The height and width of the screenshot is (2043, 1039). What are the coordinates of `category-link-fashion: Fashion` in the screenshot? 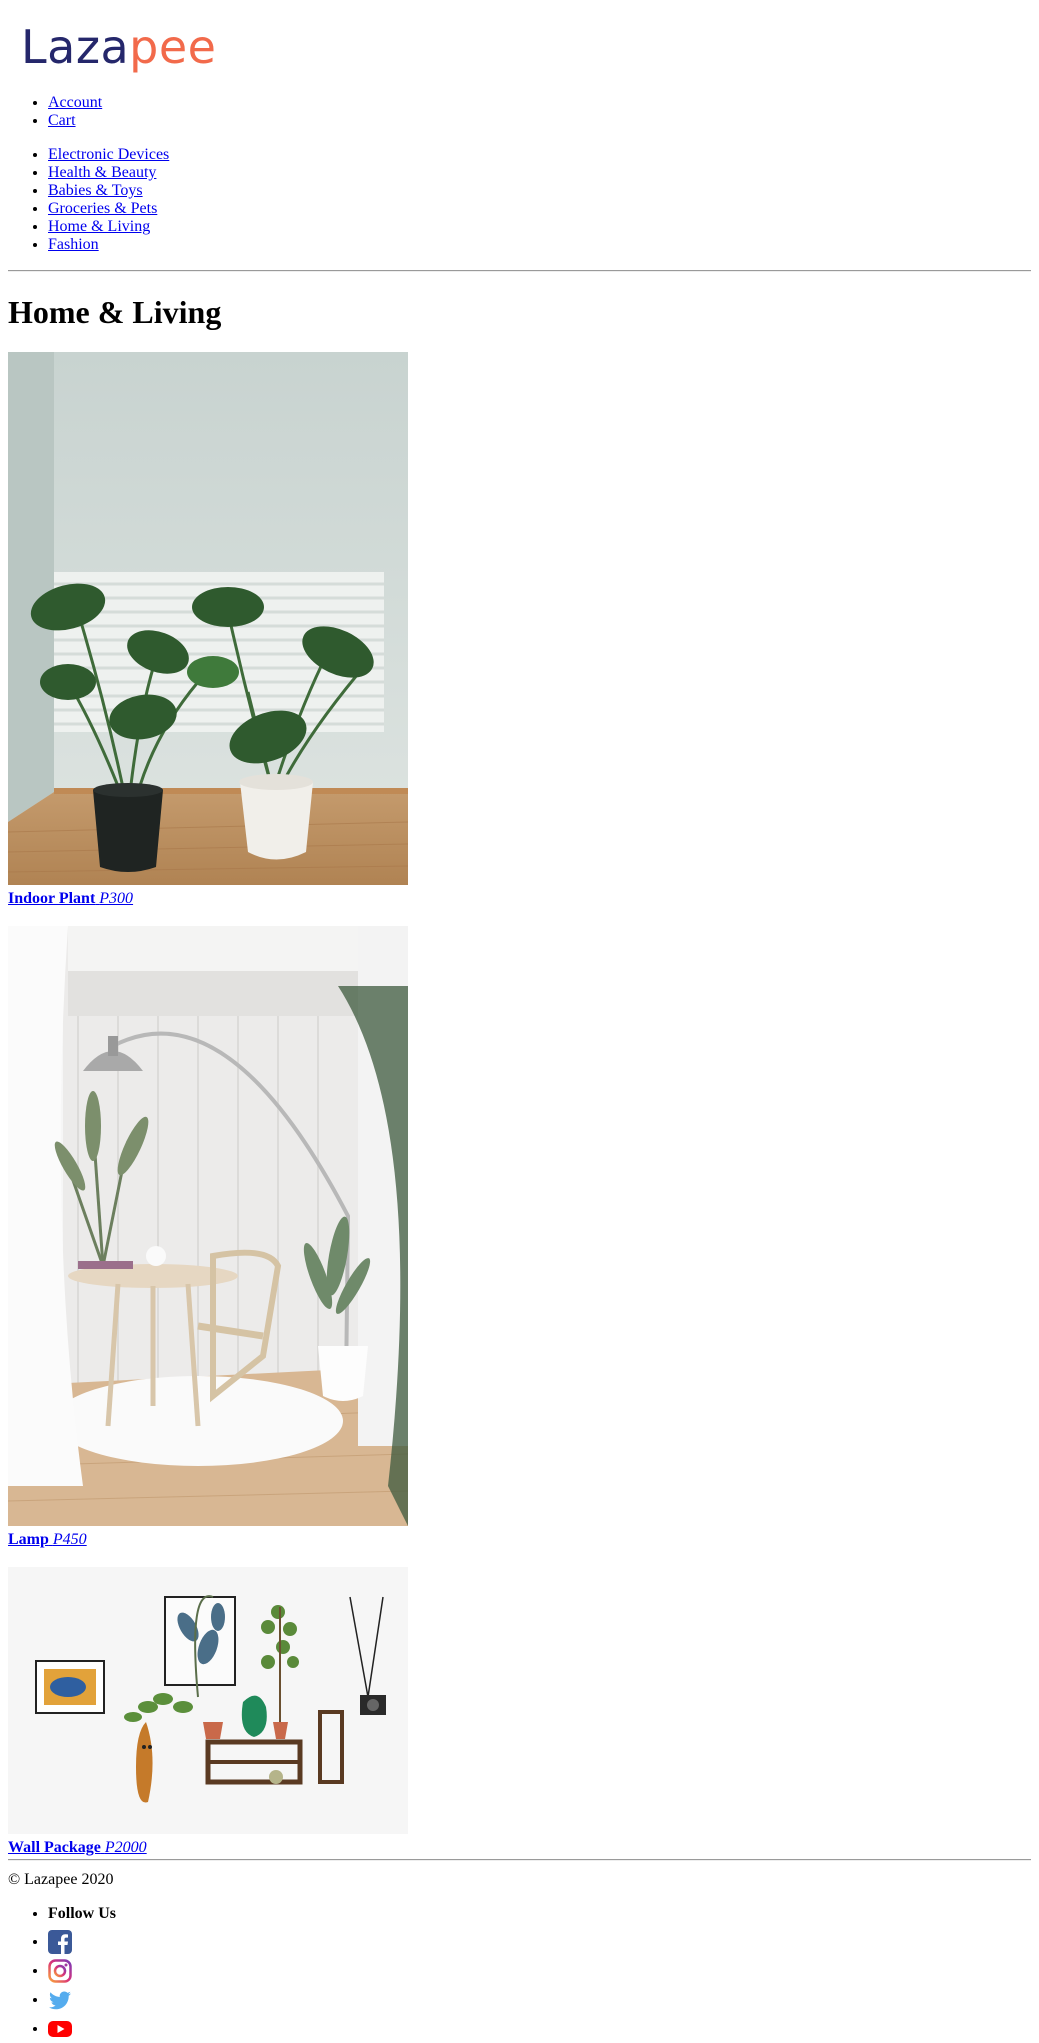 It's located at (73, 244).